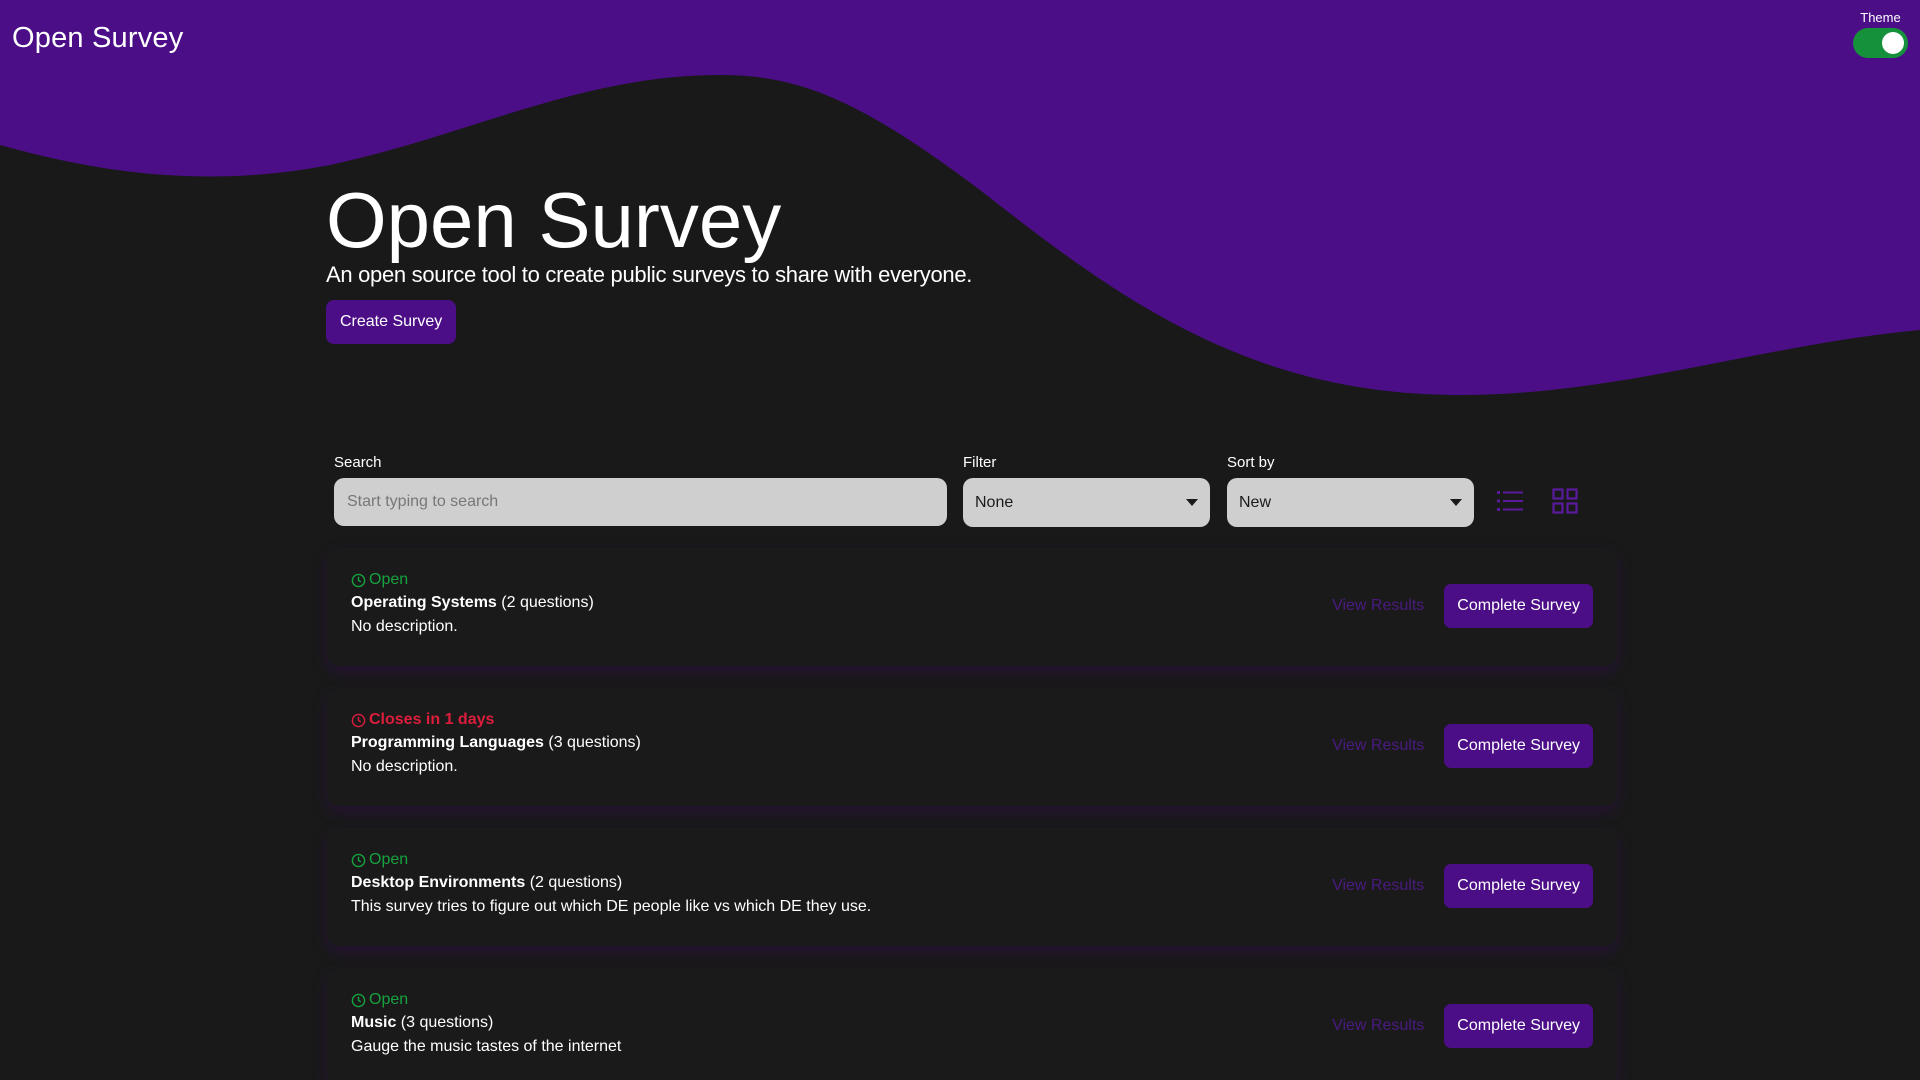 The image size is (1920, 1080). What do you see at coordinates (1350, 502) in the screenshot?
I see `sort-select: New` at bounding box center [1350, 502].